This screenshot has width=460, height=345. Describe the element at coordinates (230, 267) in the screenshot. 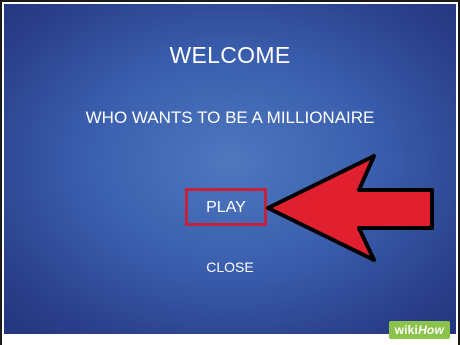

I see `close-button: CLOSE` at that location.